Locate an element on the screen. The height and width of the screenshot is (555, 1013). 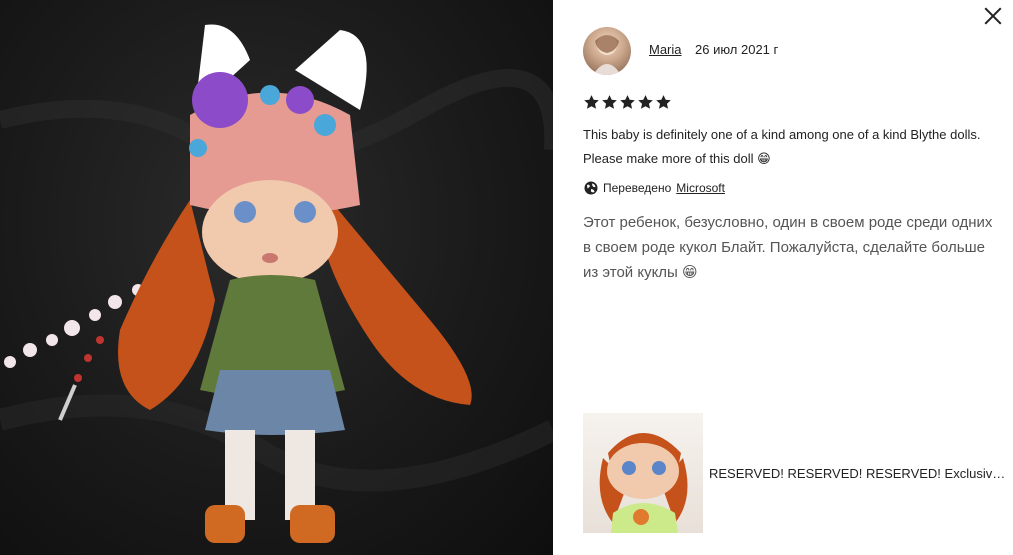
avatar-image is located at coordinates (607, 55).